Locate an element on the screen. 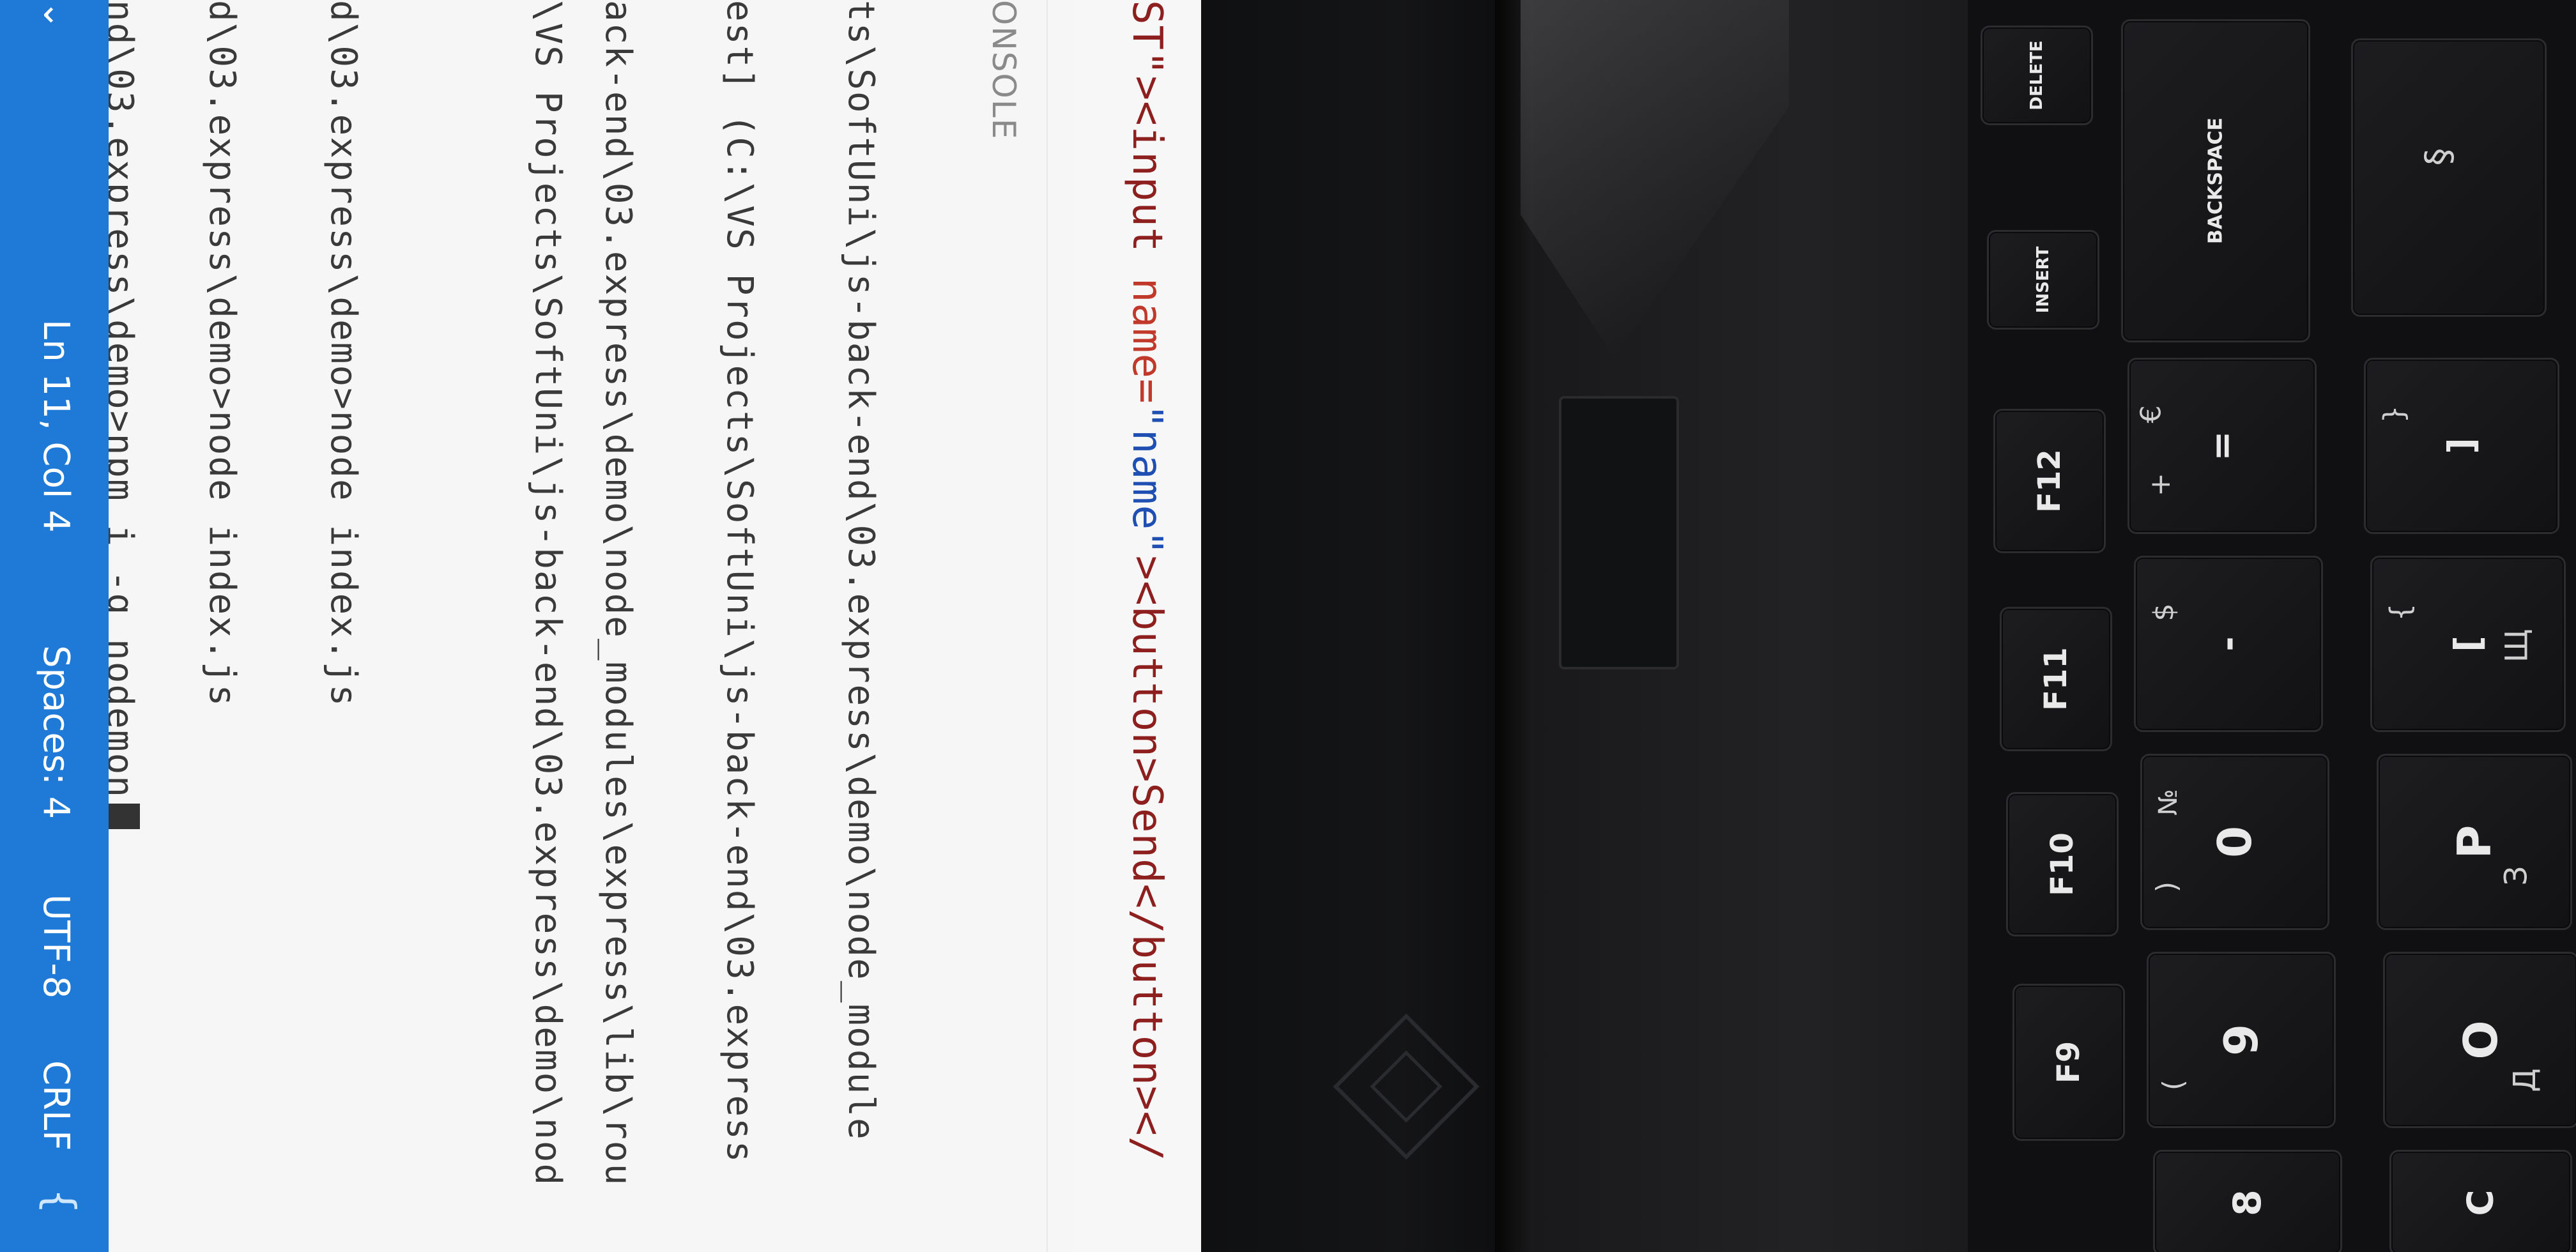  language-mode-icon: { is located at coordinates (59, 1201).